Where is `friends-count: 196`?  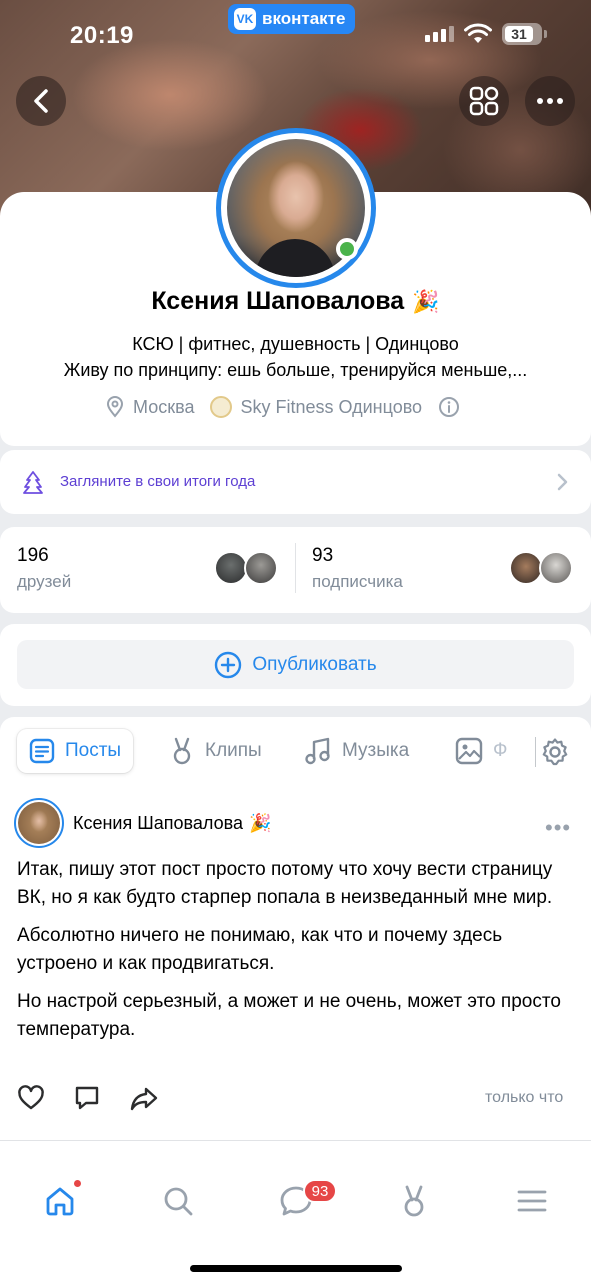
friends-count: 196 is located at coordinates (33, 556).